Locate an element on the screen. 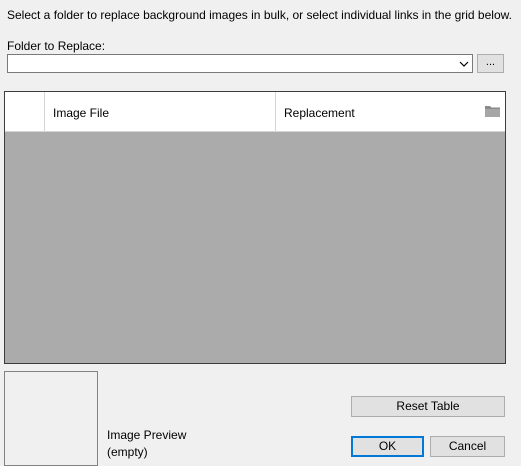  reset-table-button: Reset Table is located at coordinates (428, 406).